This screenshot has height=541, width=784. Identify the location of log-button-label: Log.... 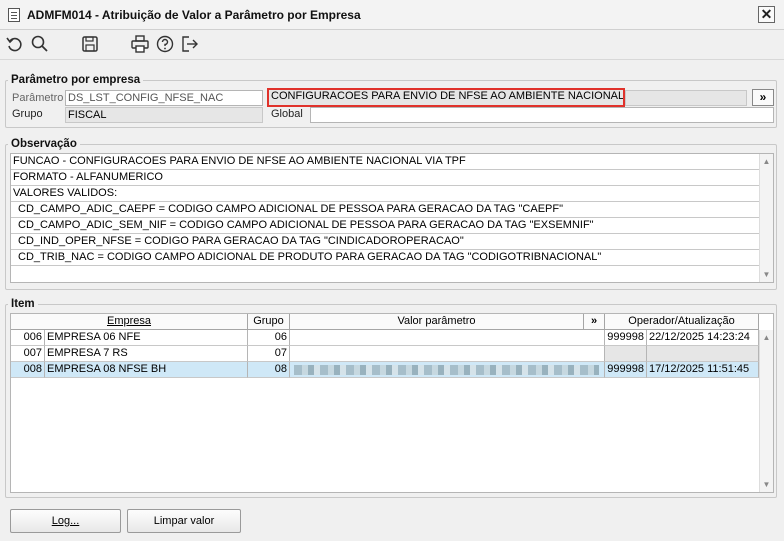
(65, 521).